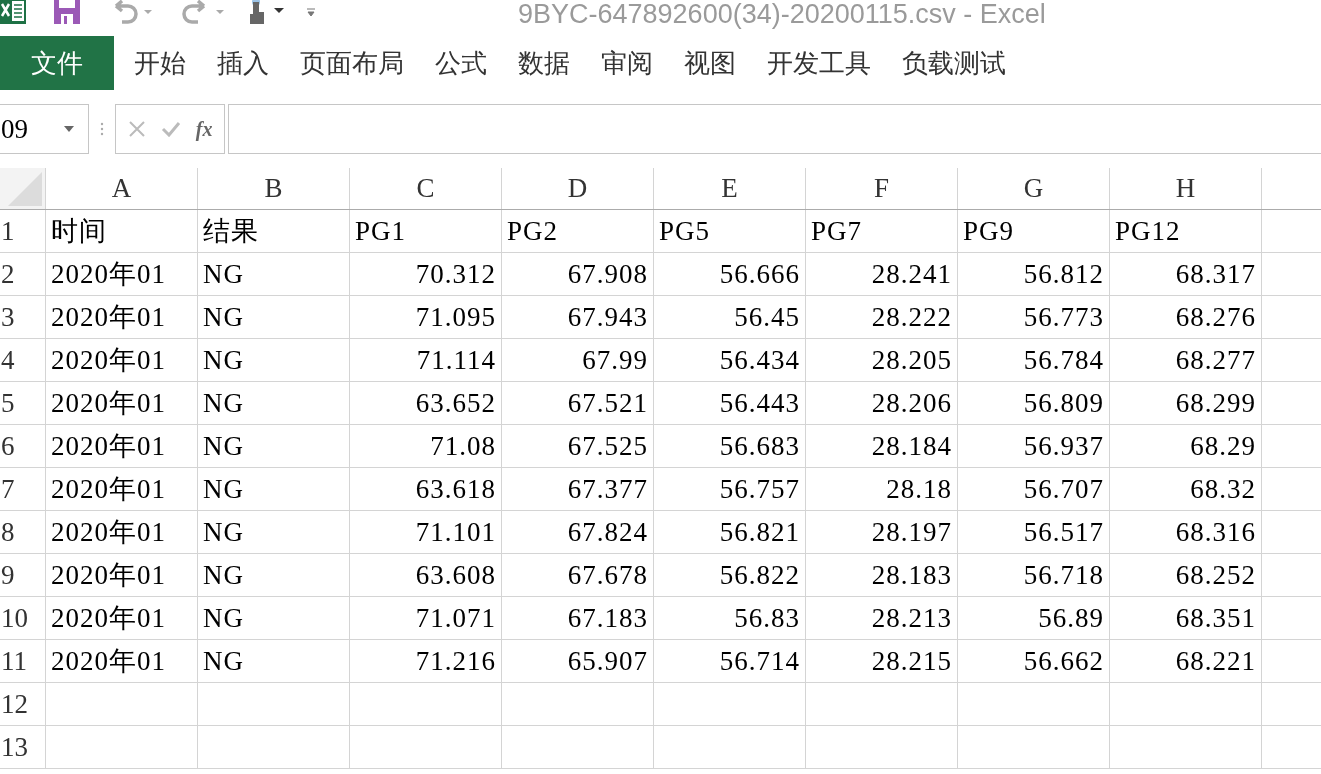 The width and height of the screenshot is (1321, 774). What do you see at coordinates (121, 188) in the screenshot?
I see `column-header: A` at bounding box center [121, 188].